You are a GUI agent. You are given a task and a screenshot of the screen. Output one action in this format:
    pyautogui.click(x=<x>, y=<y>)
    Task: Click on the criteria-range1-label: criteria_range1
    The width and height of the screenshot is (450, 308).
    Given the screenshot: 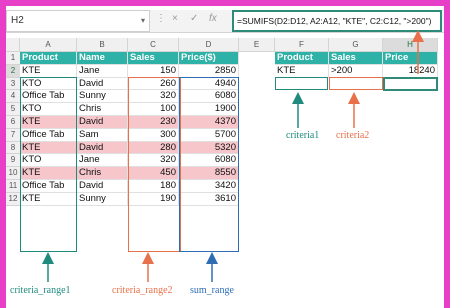 What is the action you would take?
    pyautogui.click(x=40, y=290)
    